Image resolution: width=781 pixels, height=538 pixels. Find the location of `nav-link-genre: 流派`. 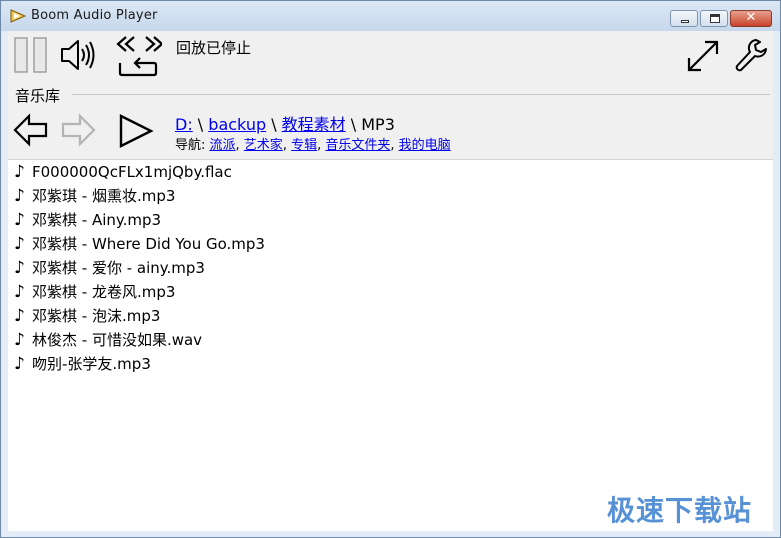

nav-link-genre: 流派 is located at coordinates (223, 145).